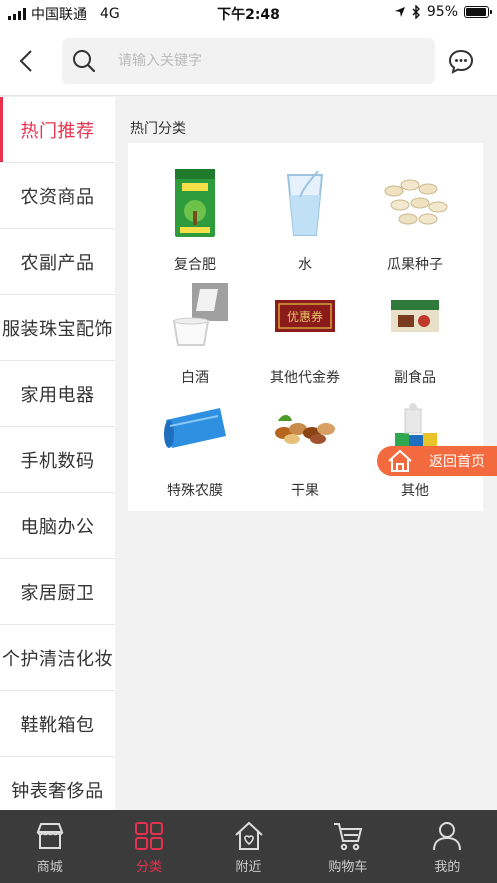 The image size is (497, 883). I want to click on water-glass-icon, so click(305, 203).